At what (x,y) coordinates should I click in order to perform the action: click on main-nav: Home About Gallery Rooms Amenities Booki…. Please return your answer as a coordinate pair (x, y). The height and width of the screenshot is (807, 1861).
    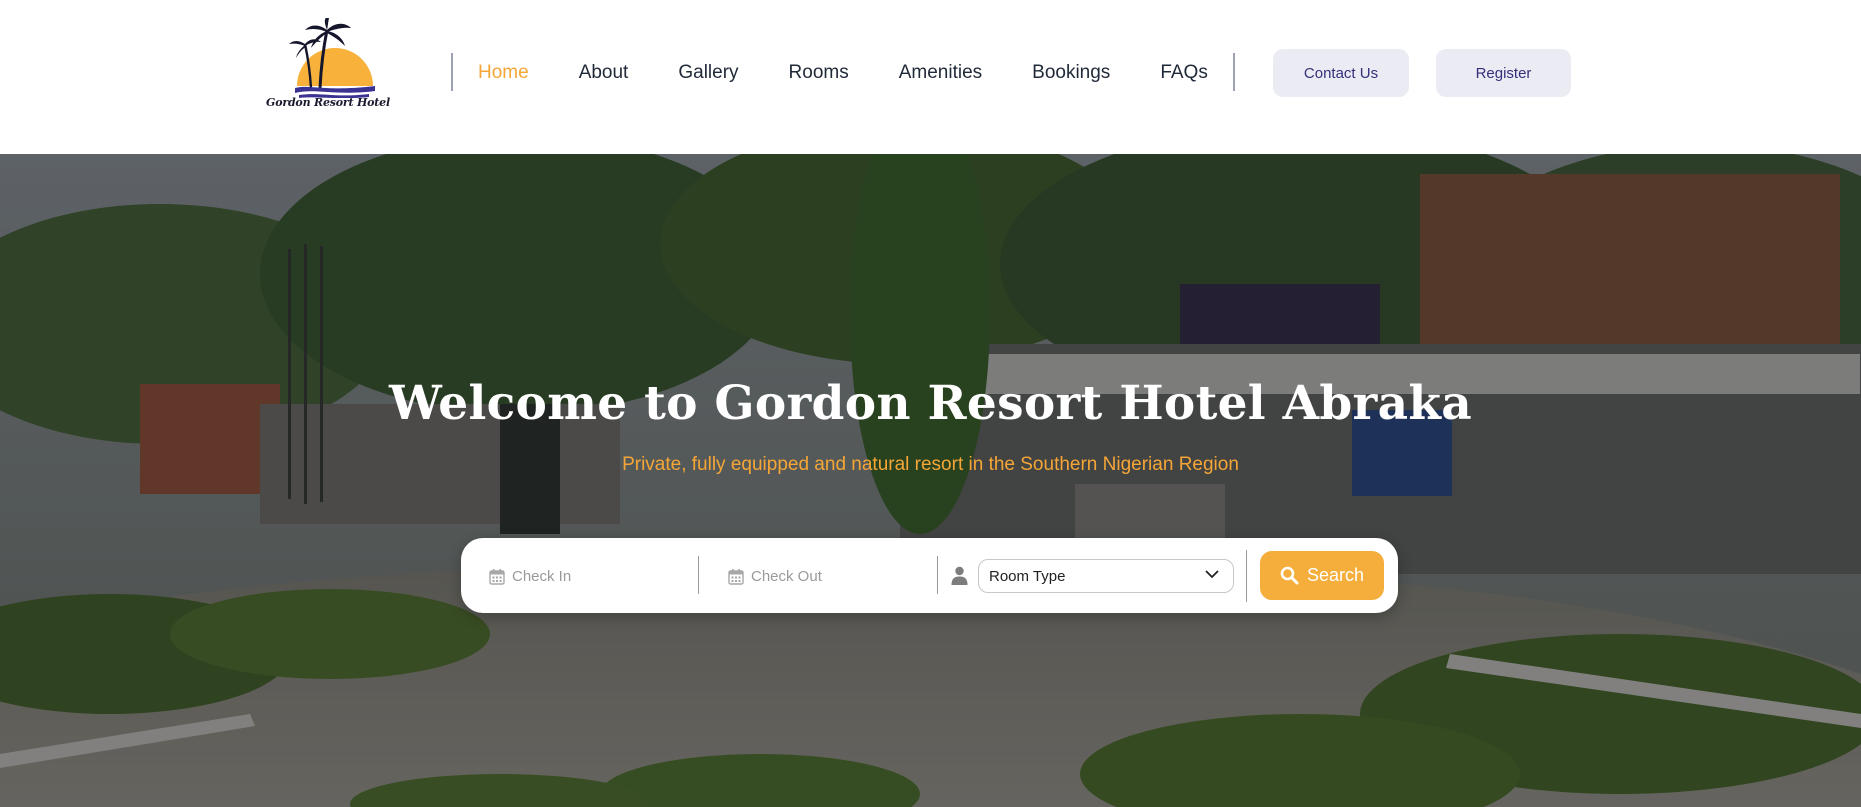
    Looking at the image, I should click on (843, 73).